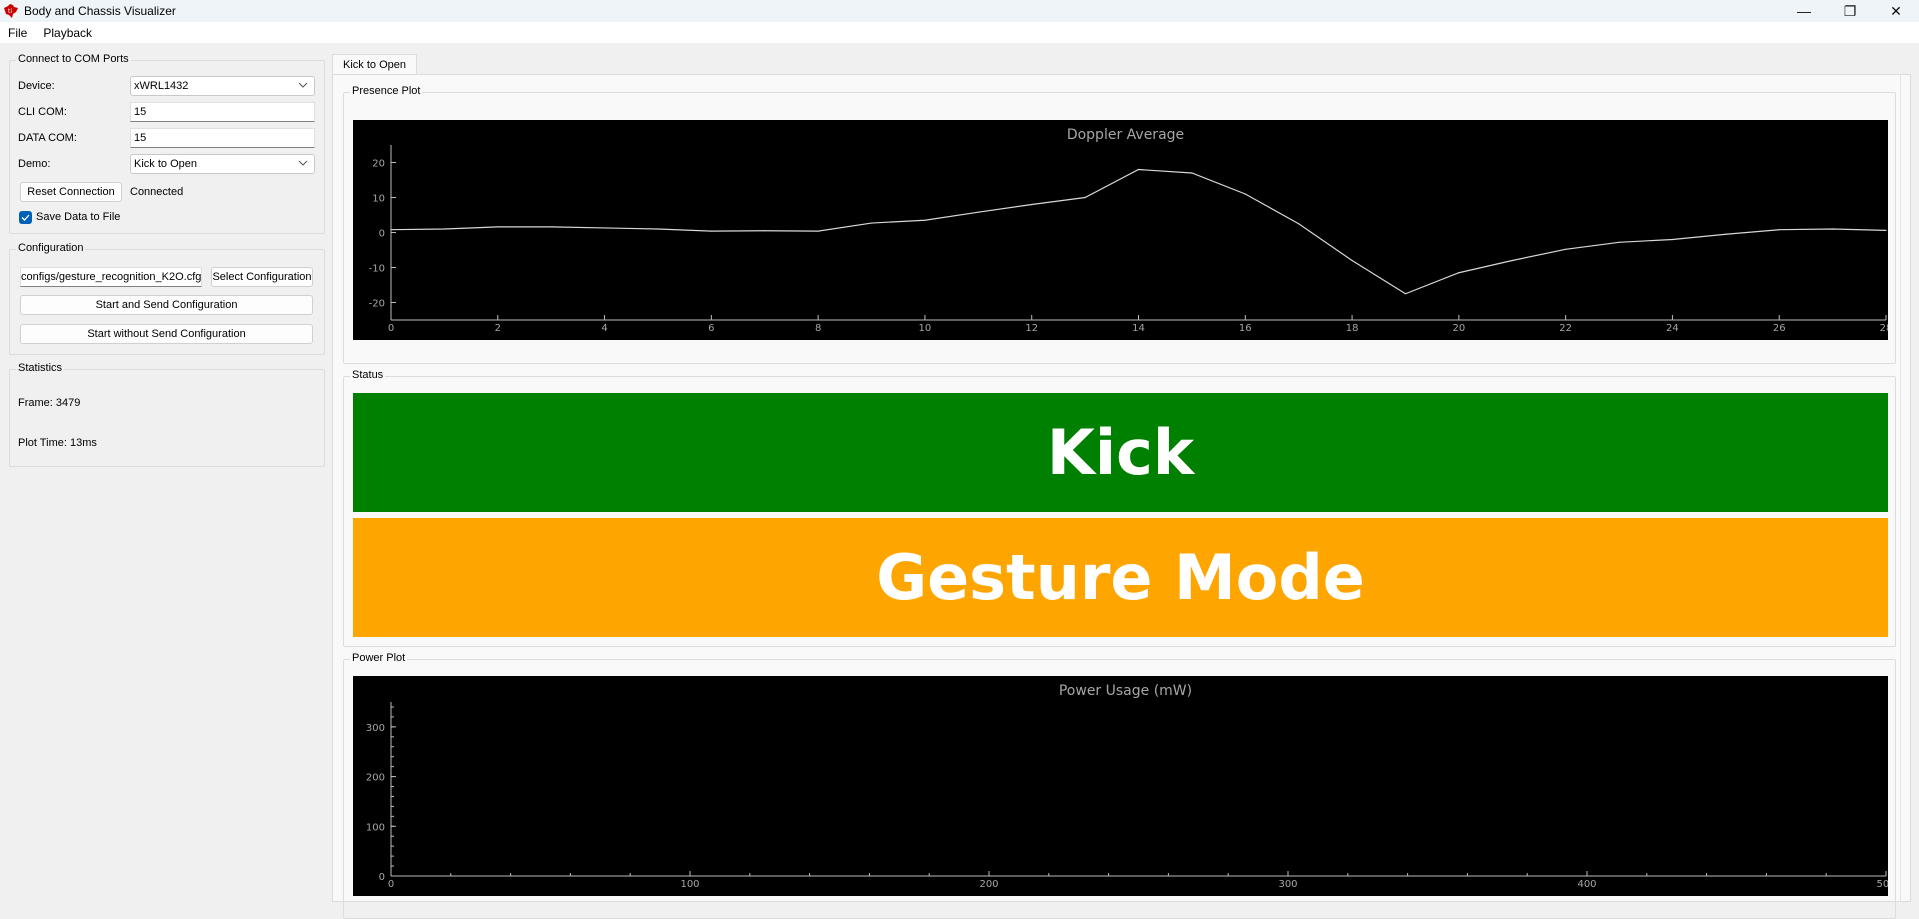  Describe the element at coordinates (1586, 884) in the screenshot. I see `x-tick-label: 400` at that location.